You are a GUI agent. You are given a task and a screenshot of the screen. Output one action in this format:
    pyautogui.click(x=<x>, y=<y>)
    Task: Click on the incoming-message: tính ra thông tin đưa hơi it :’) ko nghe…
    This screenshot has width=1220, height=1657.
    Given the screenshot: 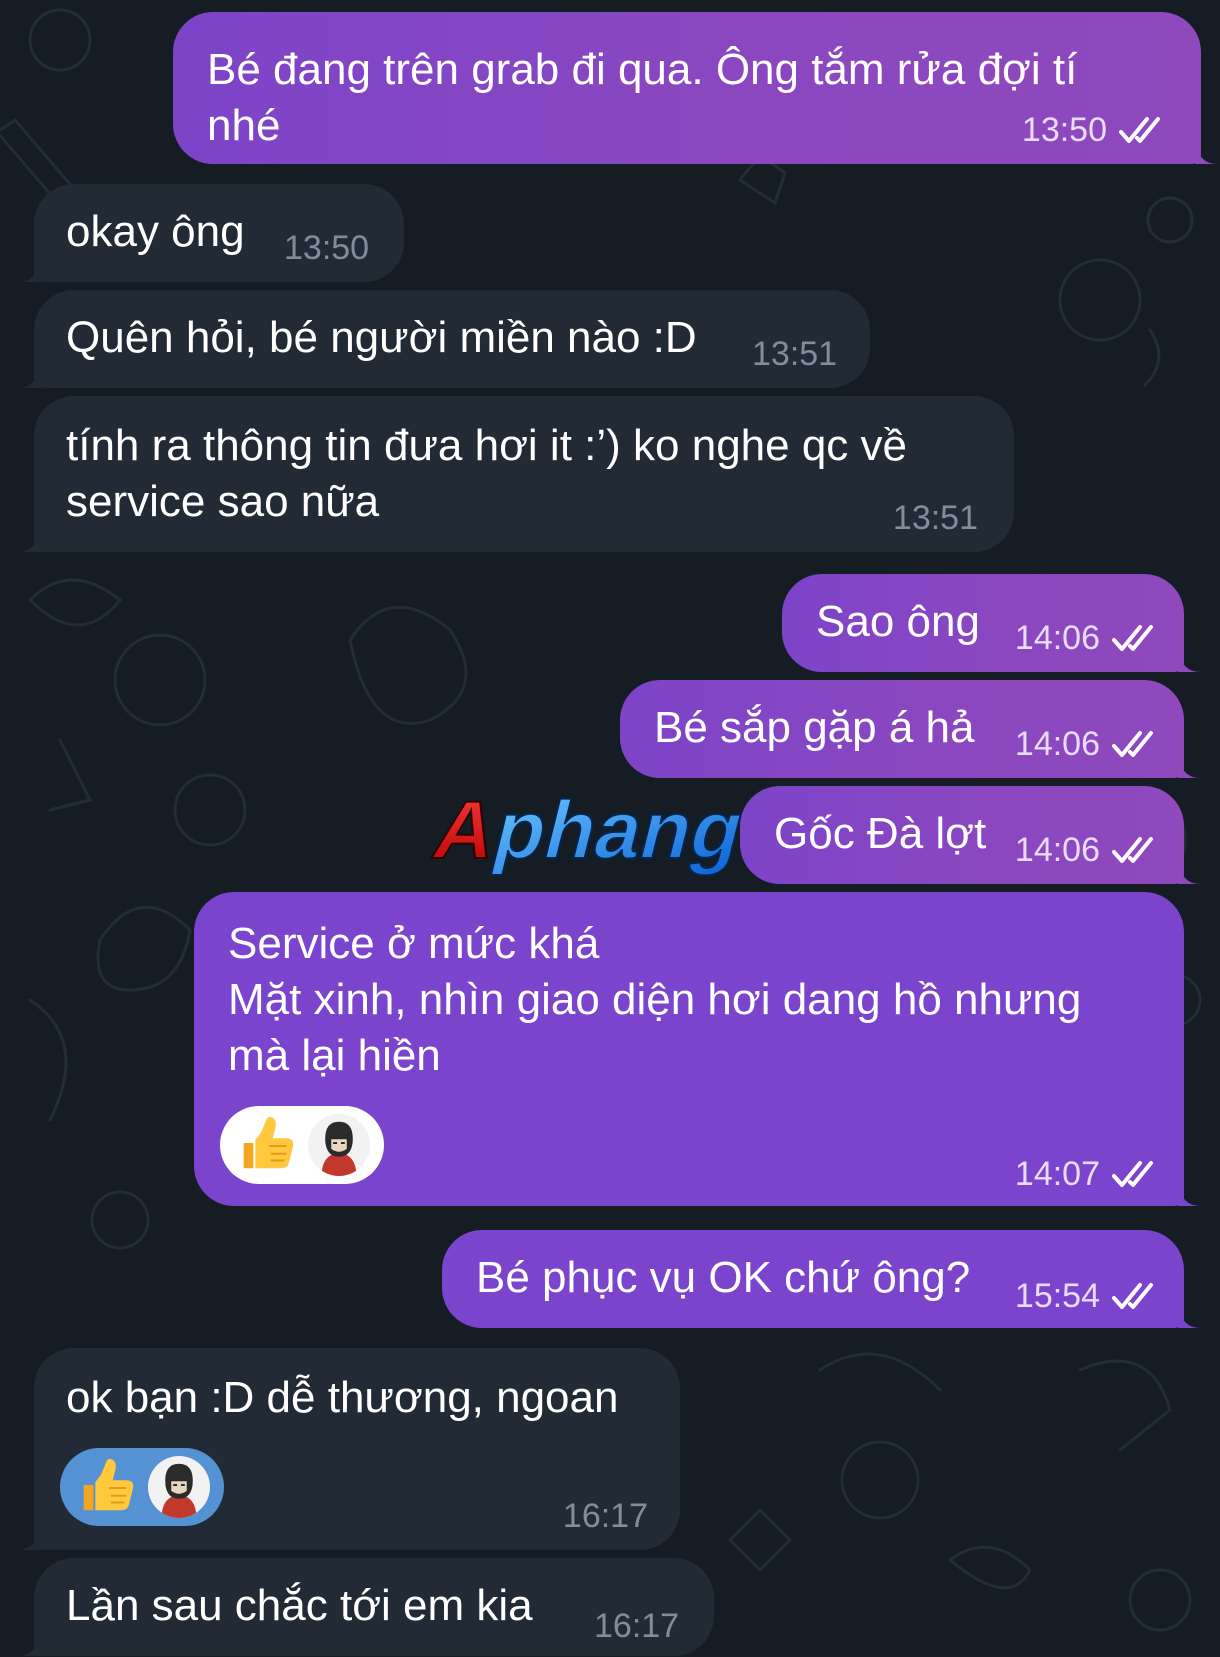 What is the action you would take?
    pyautogui.click(x=516, y=474)
    